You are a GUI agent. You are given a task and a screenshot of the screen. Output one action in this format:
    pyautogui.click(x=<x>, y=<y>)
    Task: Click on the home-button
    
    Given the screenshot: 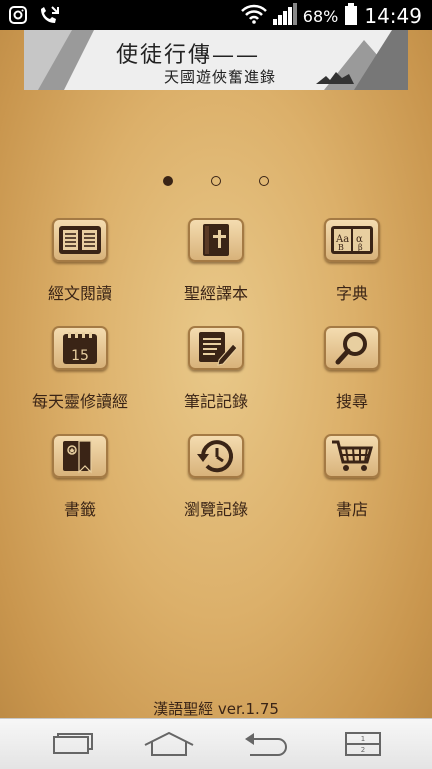 What is the action you would take?
    pyautogui.click(x=168, y=744)
    